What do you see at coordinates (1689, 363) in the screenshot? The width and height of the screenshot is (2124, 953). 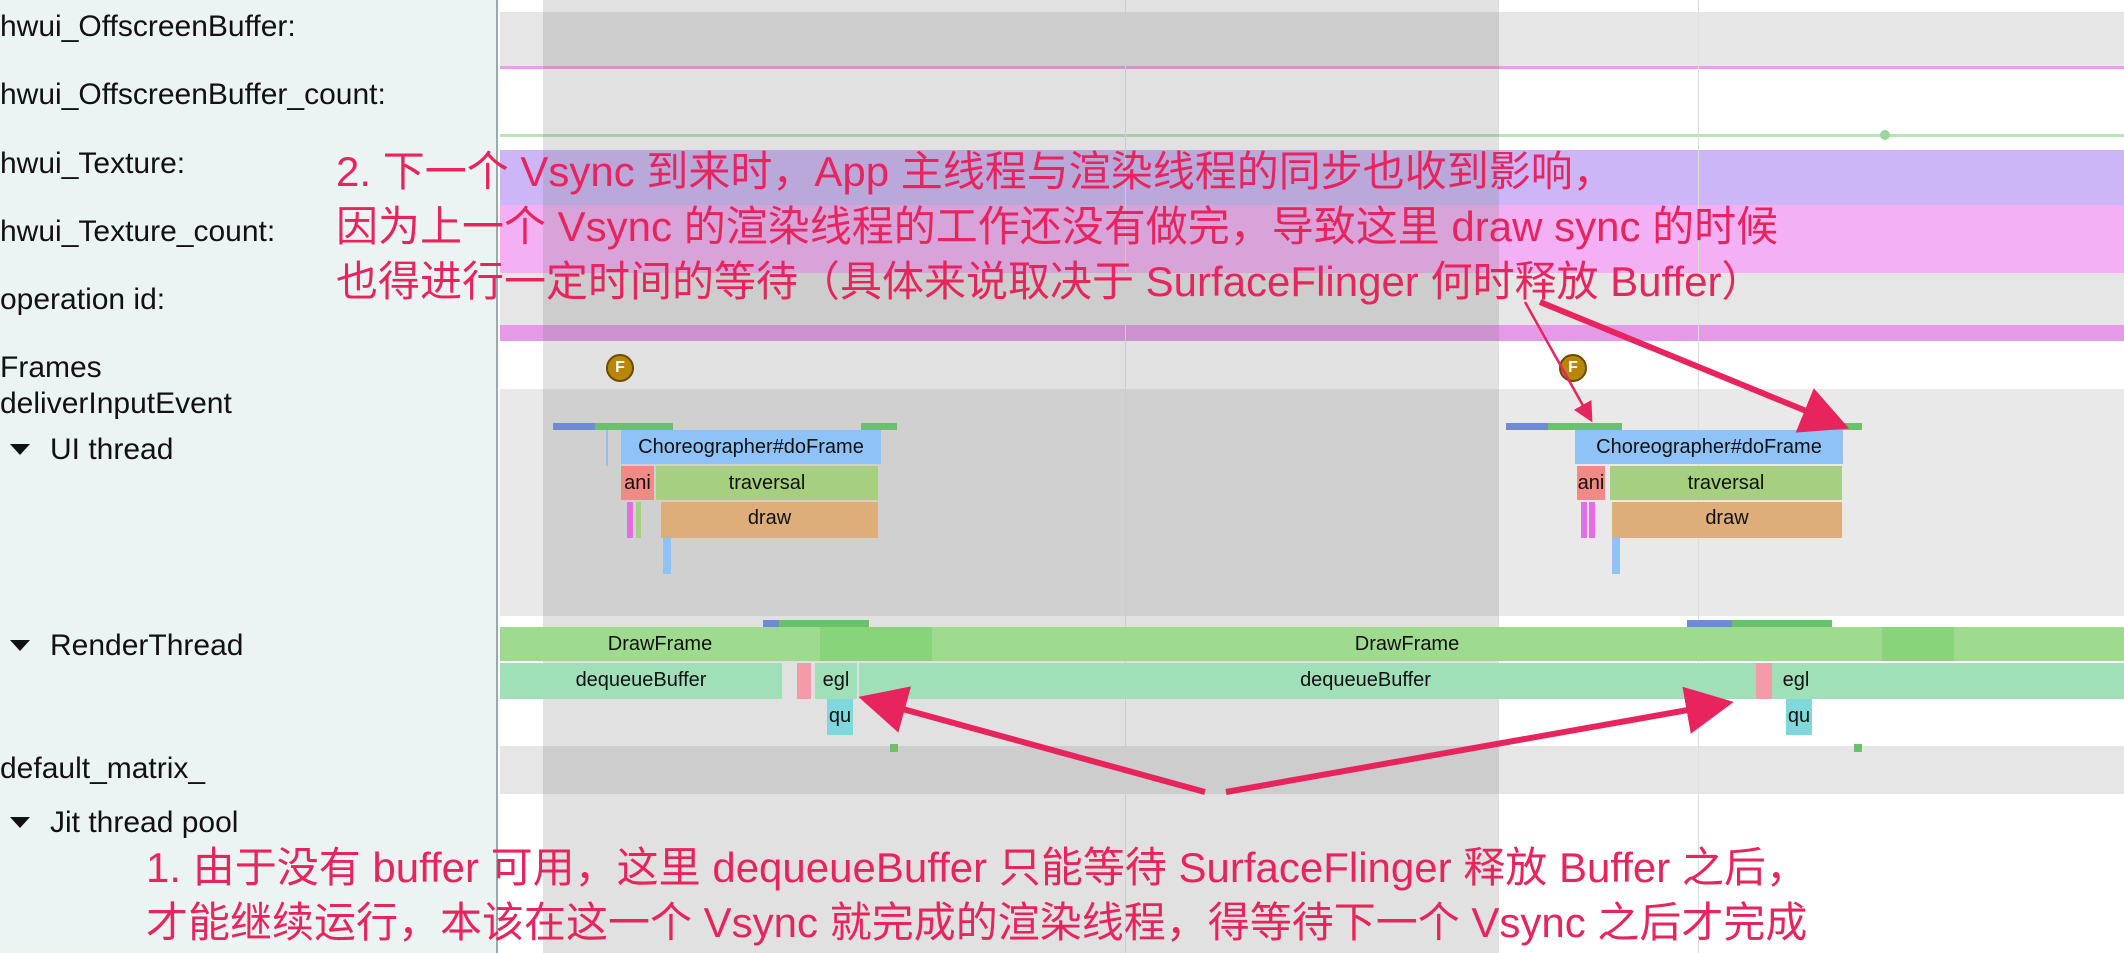 I see `arrow-to-sync` at bounding box center [1689, 363].